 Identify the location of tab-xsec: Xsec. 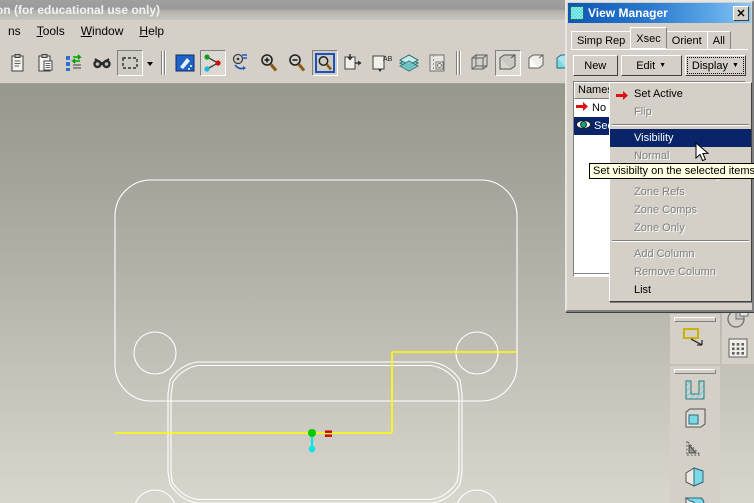
(648, 38).